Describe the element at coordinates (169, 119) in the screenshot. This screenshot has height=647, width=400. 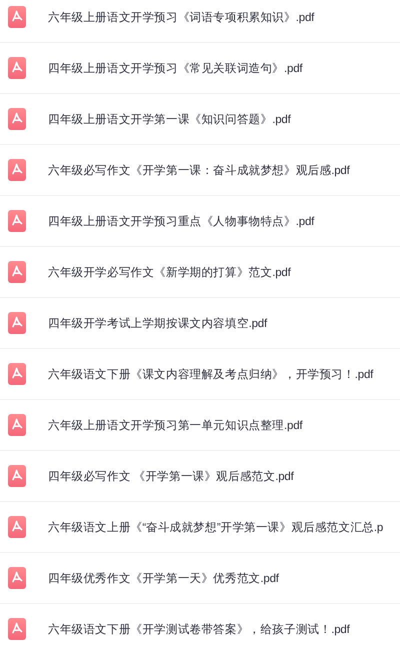
I see `file-name: 四年级上册语文开学第一课《知识问答题》.pdf` at that location.